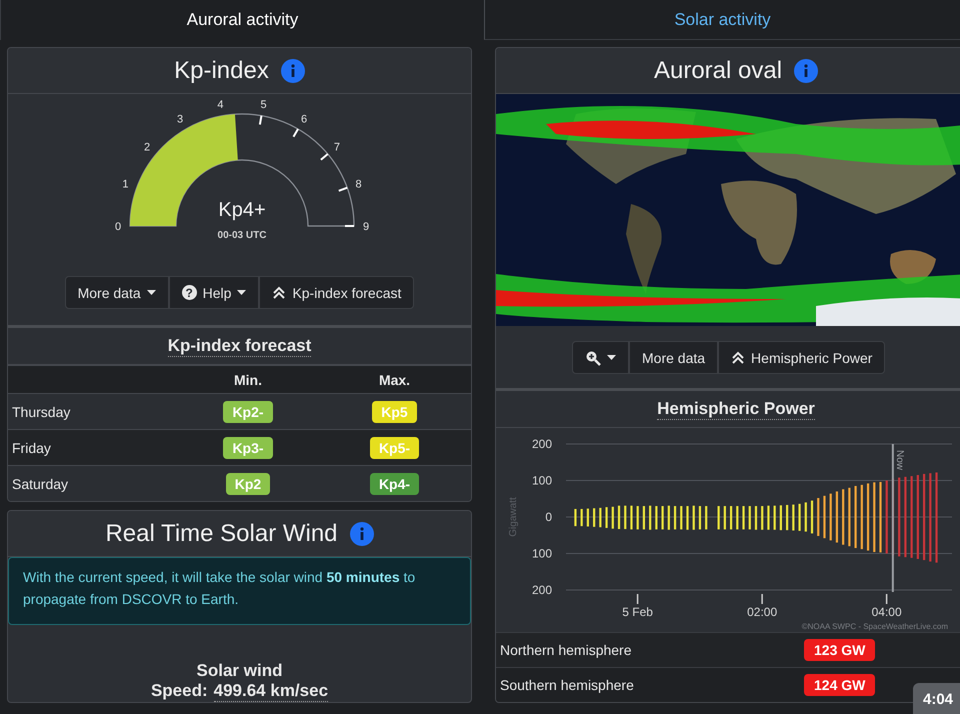 The width and height of the screenshot is (960, 714). Describe the element at coordinates (365, 227) in the screenshot. I see `scale-label: 9` at that location.